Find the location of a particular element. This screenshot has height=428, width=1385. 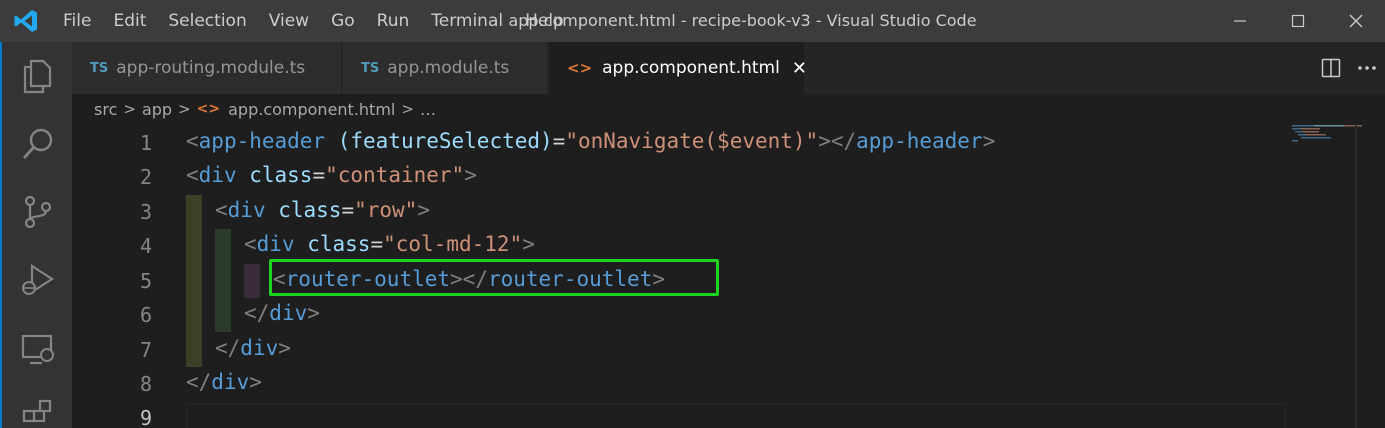

minimap-border is located at coordinates (1356, 276).